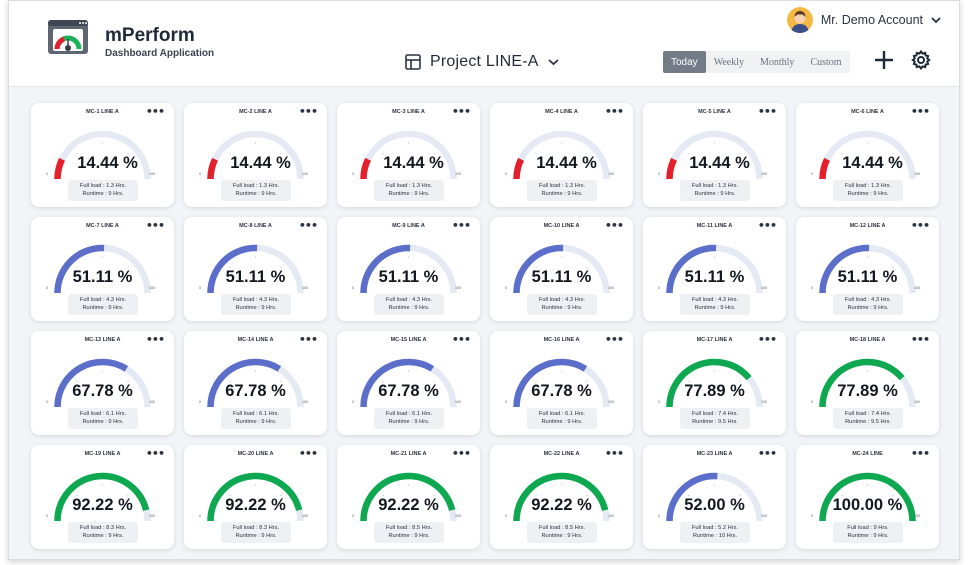 The image size is (968, 565). I want to click on full-load-text: Full load : 8.3 Hrs., so click(103, 528).